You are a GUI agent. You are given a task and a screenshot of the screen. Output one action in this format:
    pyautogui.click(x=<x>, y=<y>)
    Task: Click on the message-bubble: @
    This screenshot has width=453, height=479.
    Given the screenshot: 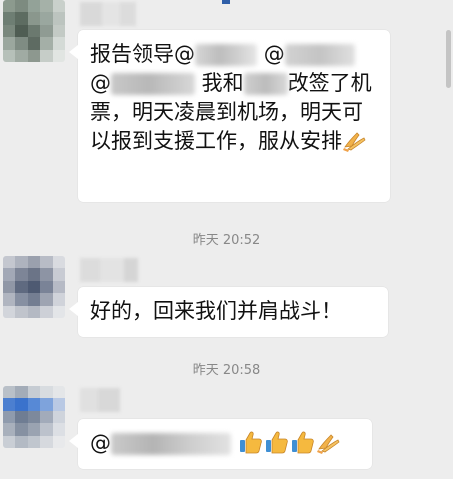 What is the action you would take?
    pyautogui.click(x=220, y=444)
    